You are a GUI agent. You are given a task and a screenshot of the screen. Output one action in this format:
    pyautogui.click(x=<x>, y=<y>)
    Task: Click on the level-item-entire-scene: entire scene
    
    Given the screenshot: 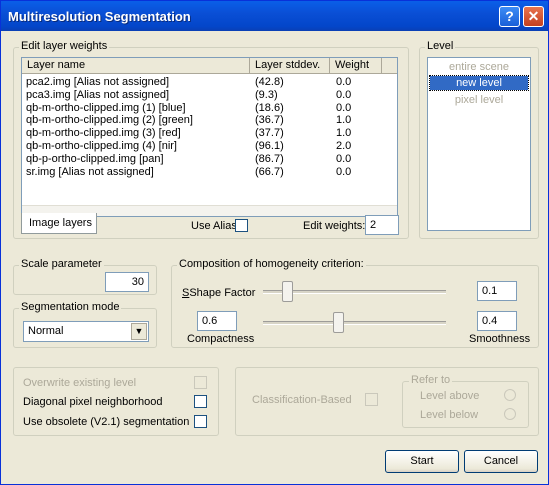 What is the action you would take?
    pyautogui.click(x=479, y=67)
    